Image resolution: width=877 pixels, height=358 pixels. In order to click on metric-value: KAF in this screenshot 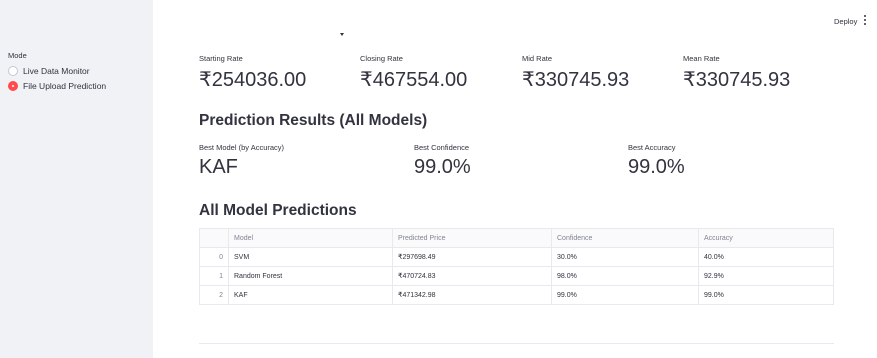, I will do `click(218, 167)`.